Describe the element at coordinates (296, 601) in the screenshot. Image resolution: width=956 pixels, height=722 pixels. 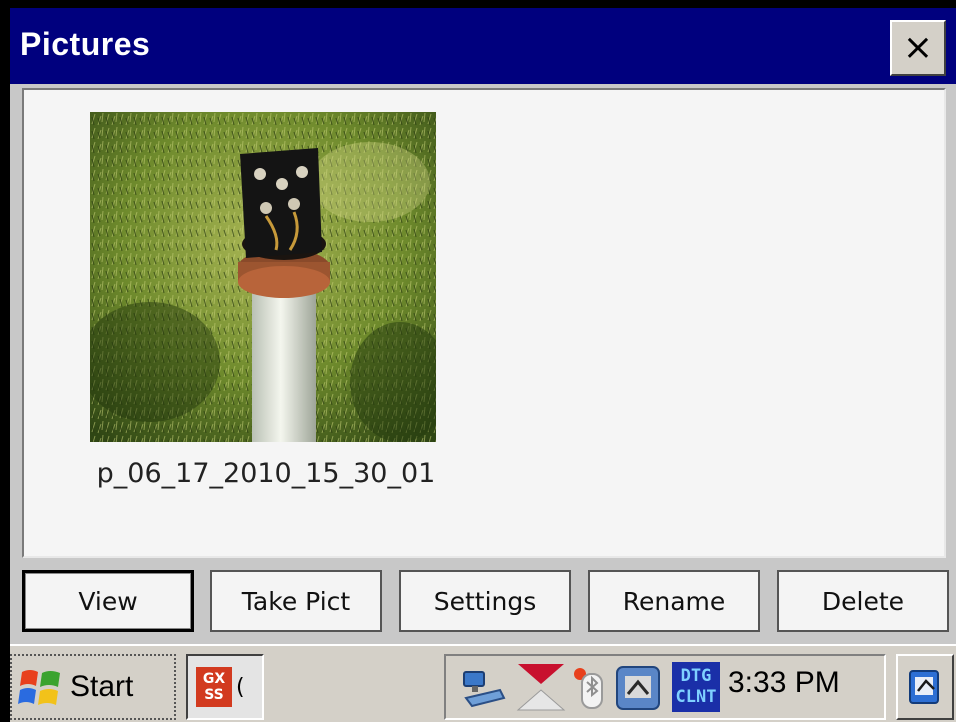
I see `take-pict-button: Take Pict` at that location.